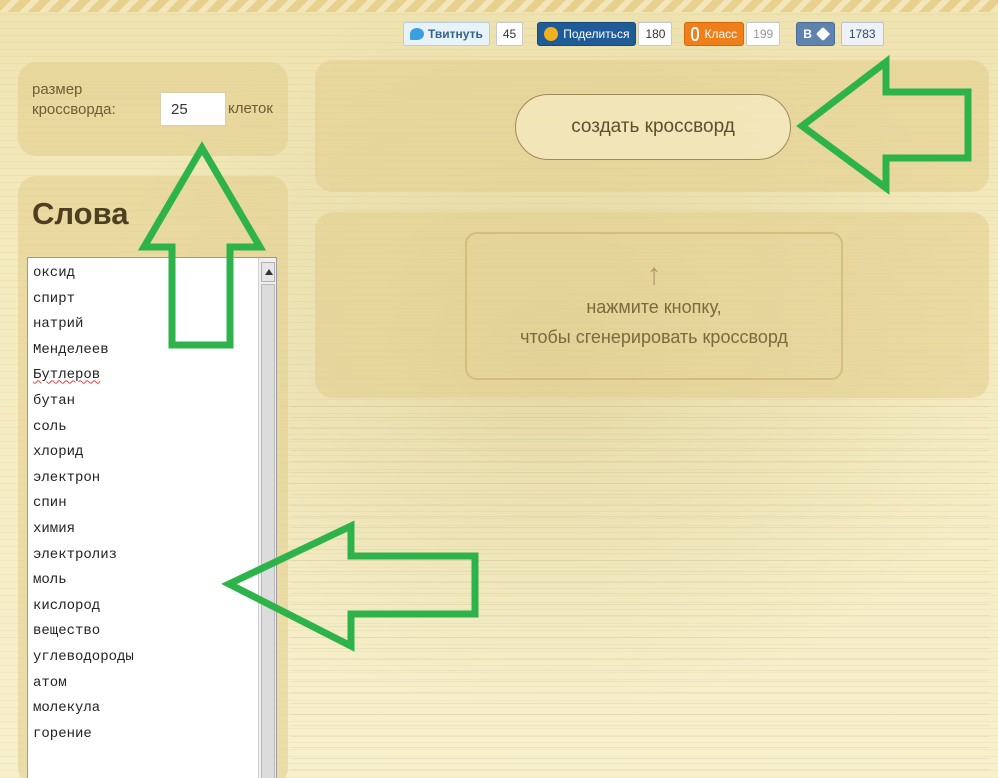  Describe the element at coordinates (250, 108) in the screenshot. I see `size-unit: клеток` at that location.